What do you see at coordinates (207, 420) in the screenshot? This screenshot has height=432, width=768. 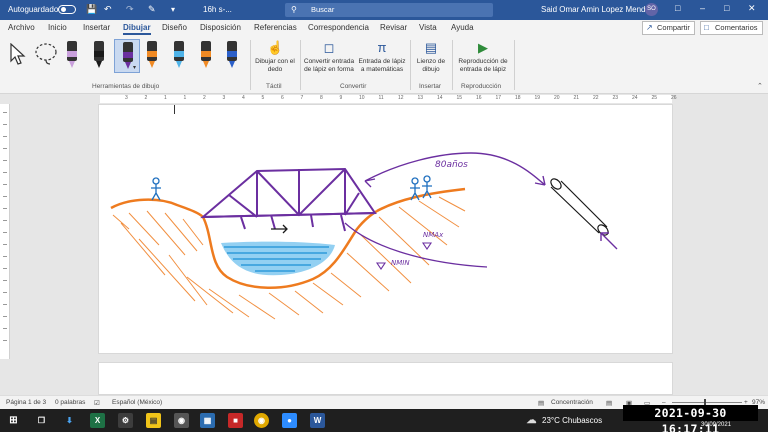 I see `calculator-icon: ▦` at bounding box center [207, 420].